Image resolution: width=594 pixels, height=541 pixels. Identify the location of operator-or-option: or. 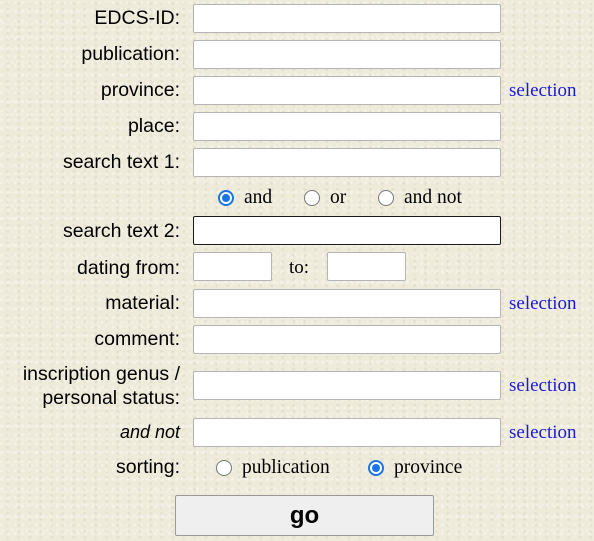
(325, 198).